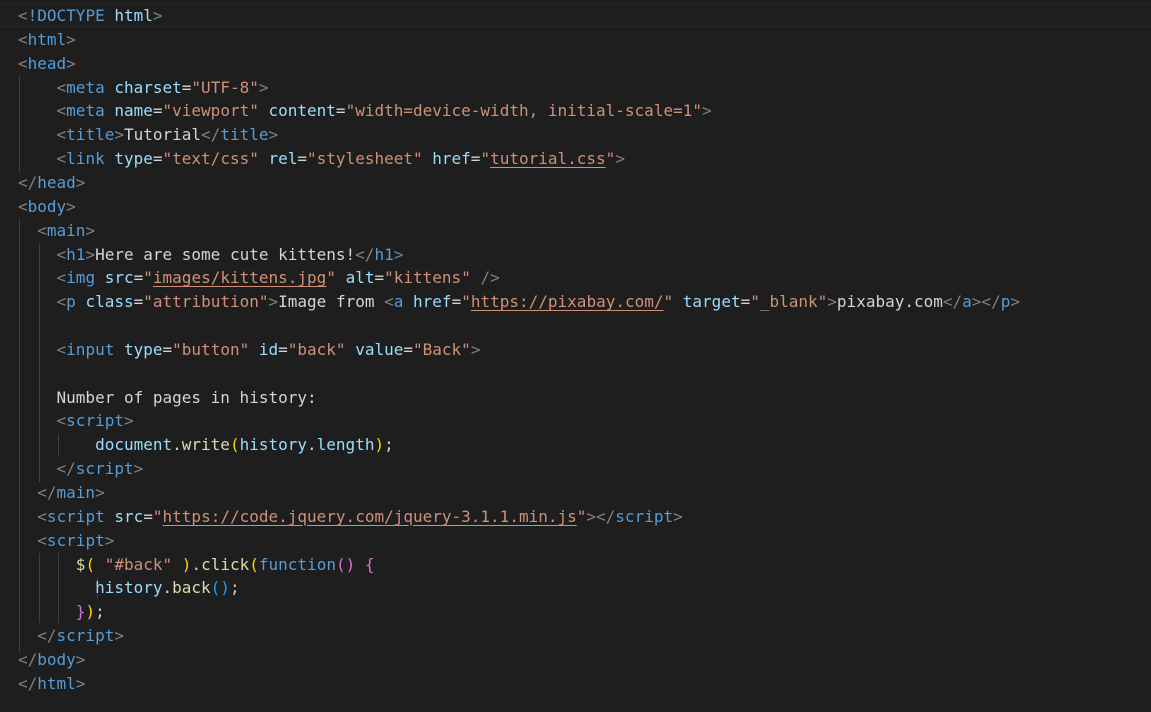 This screenshot has width=1151, height=712. I want to click on code-token: "kittens", so click(427, 278).